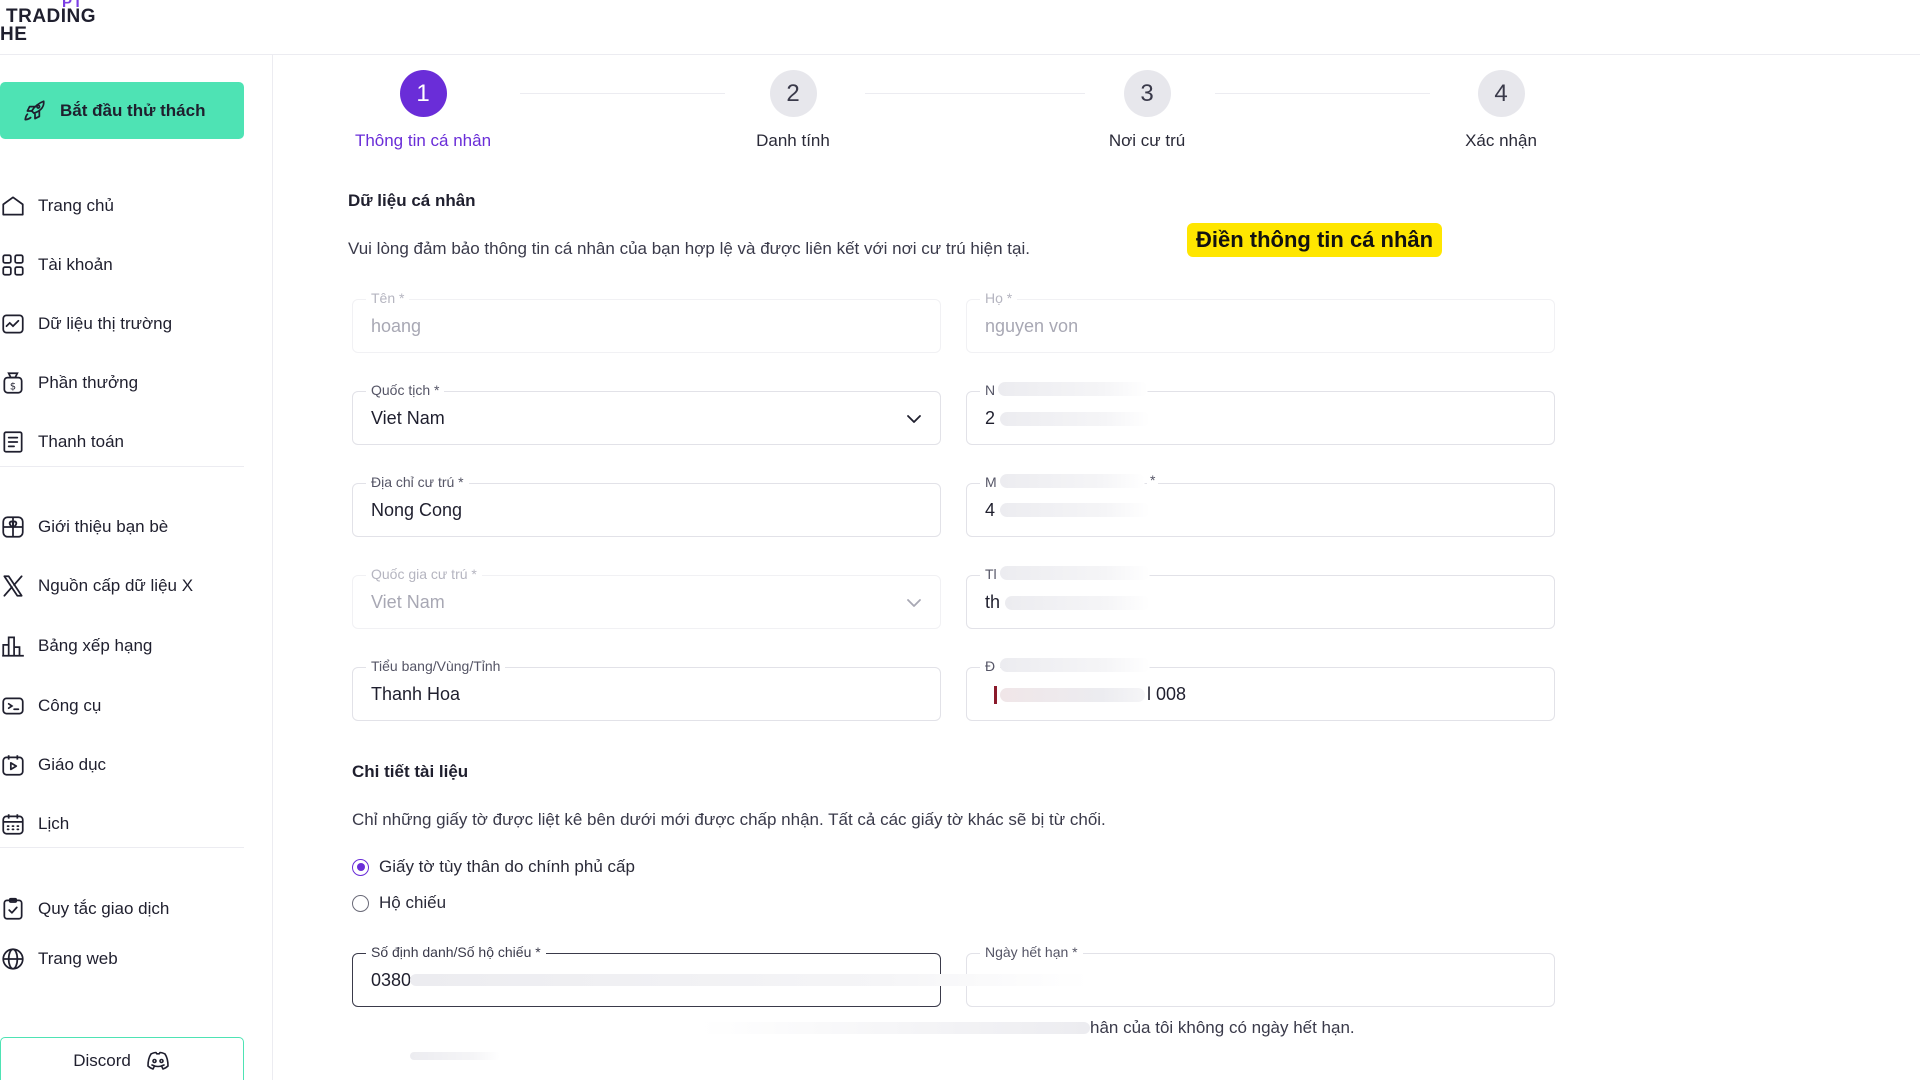 The height and width of the screenshot is (1080, 1920). I want to click on step-label: Thông tin cá nhân, so click(423, 140).